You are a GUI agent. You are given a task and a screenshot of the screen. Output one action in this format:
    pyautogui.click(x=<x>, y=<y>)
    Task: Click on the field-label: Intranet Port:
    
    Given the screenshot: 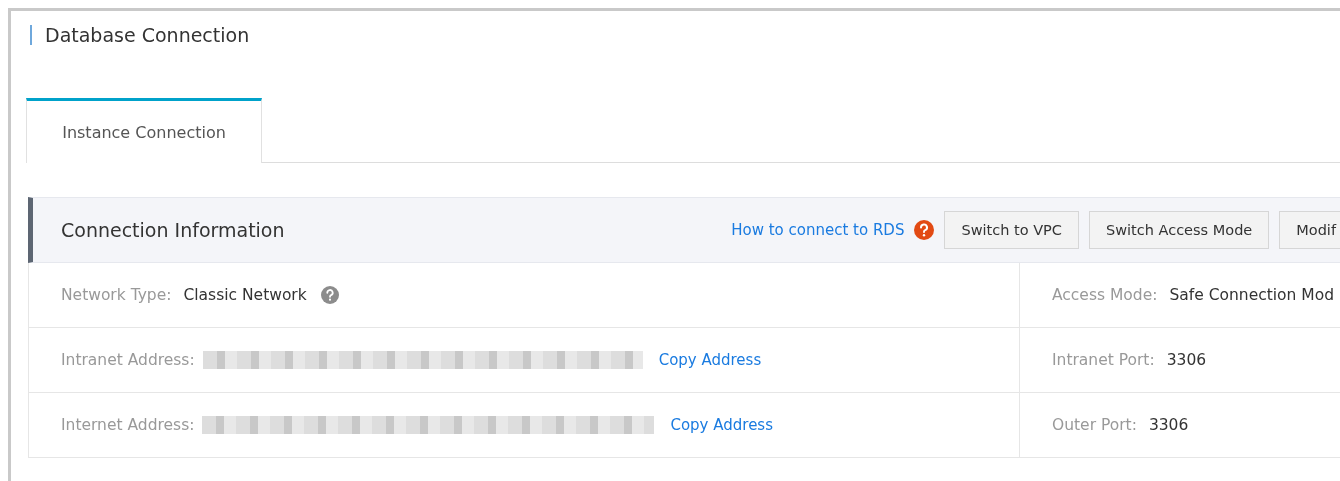 What is the action you would take?
    pyautogui.click(x=1103, y=360)
    